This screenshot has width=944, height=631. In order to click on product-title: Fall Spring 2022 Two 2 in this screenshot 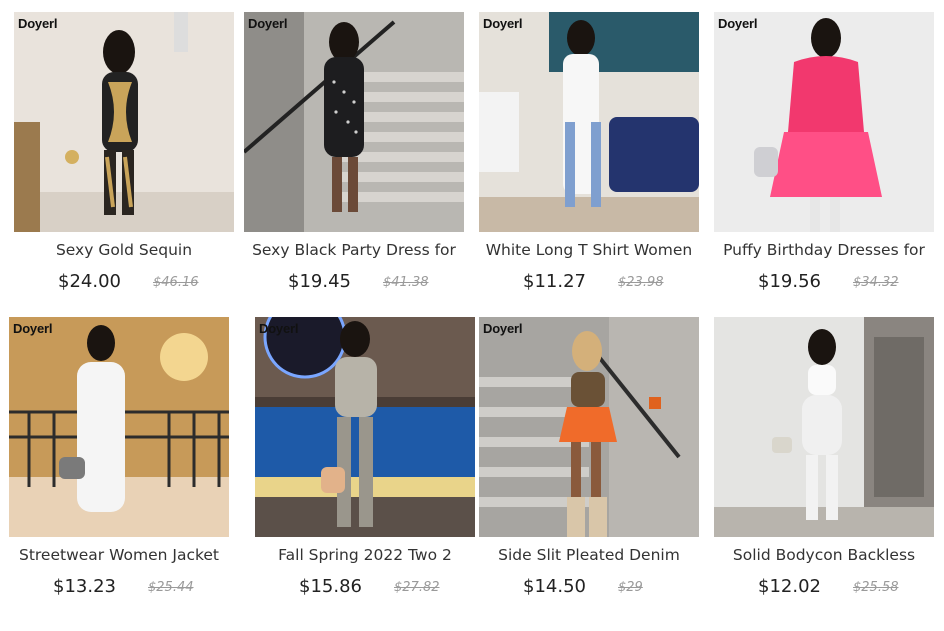, I will do `click(365, 560)`.